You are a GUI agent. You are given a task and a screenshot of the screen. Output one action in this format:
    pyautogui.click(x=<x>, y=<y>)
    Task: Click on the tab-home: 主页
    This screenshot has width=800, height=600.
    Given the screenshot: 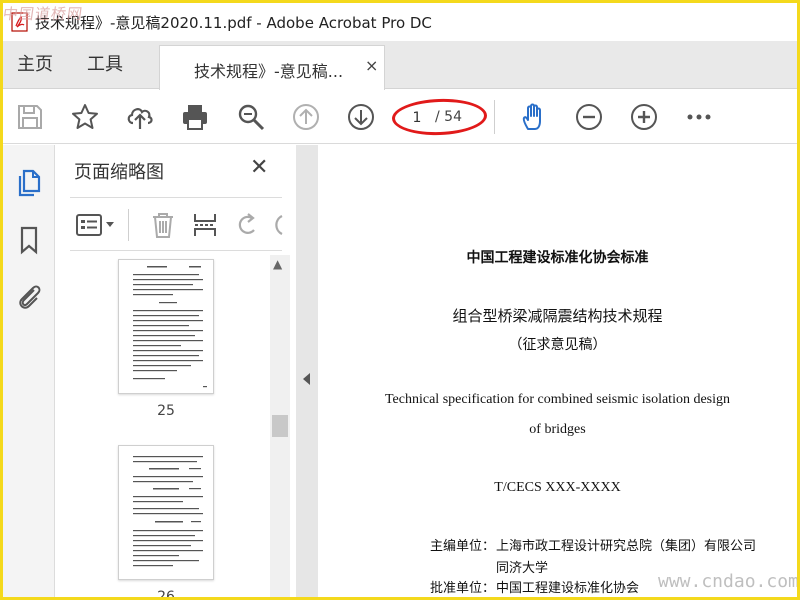 What is the action you would take?
    pyautogui.click(x=35, y=65)
    